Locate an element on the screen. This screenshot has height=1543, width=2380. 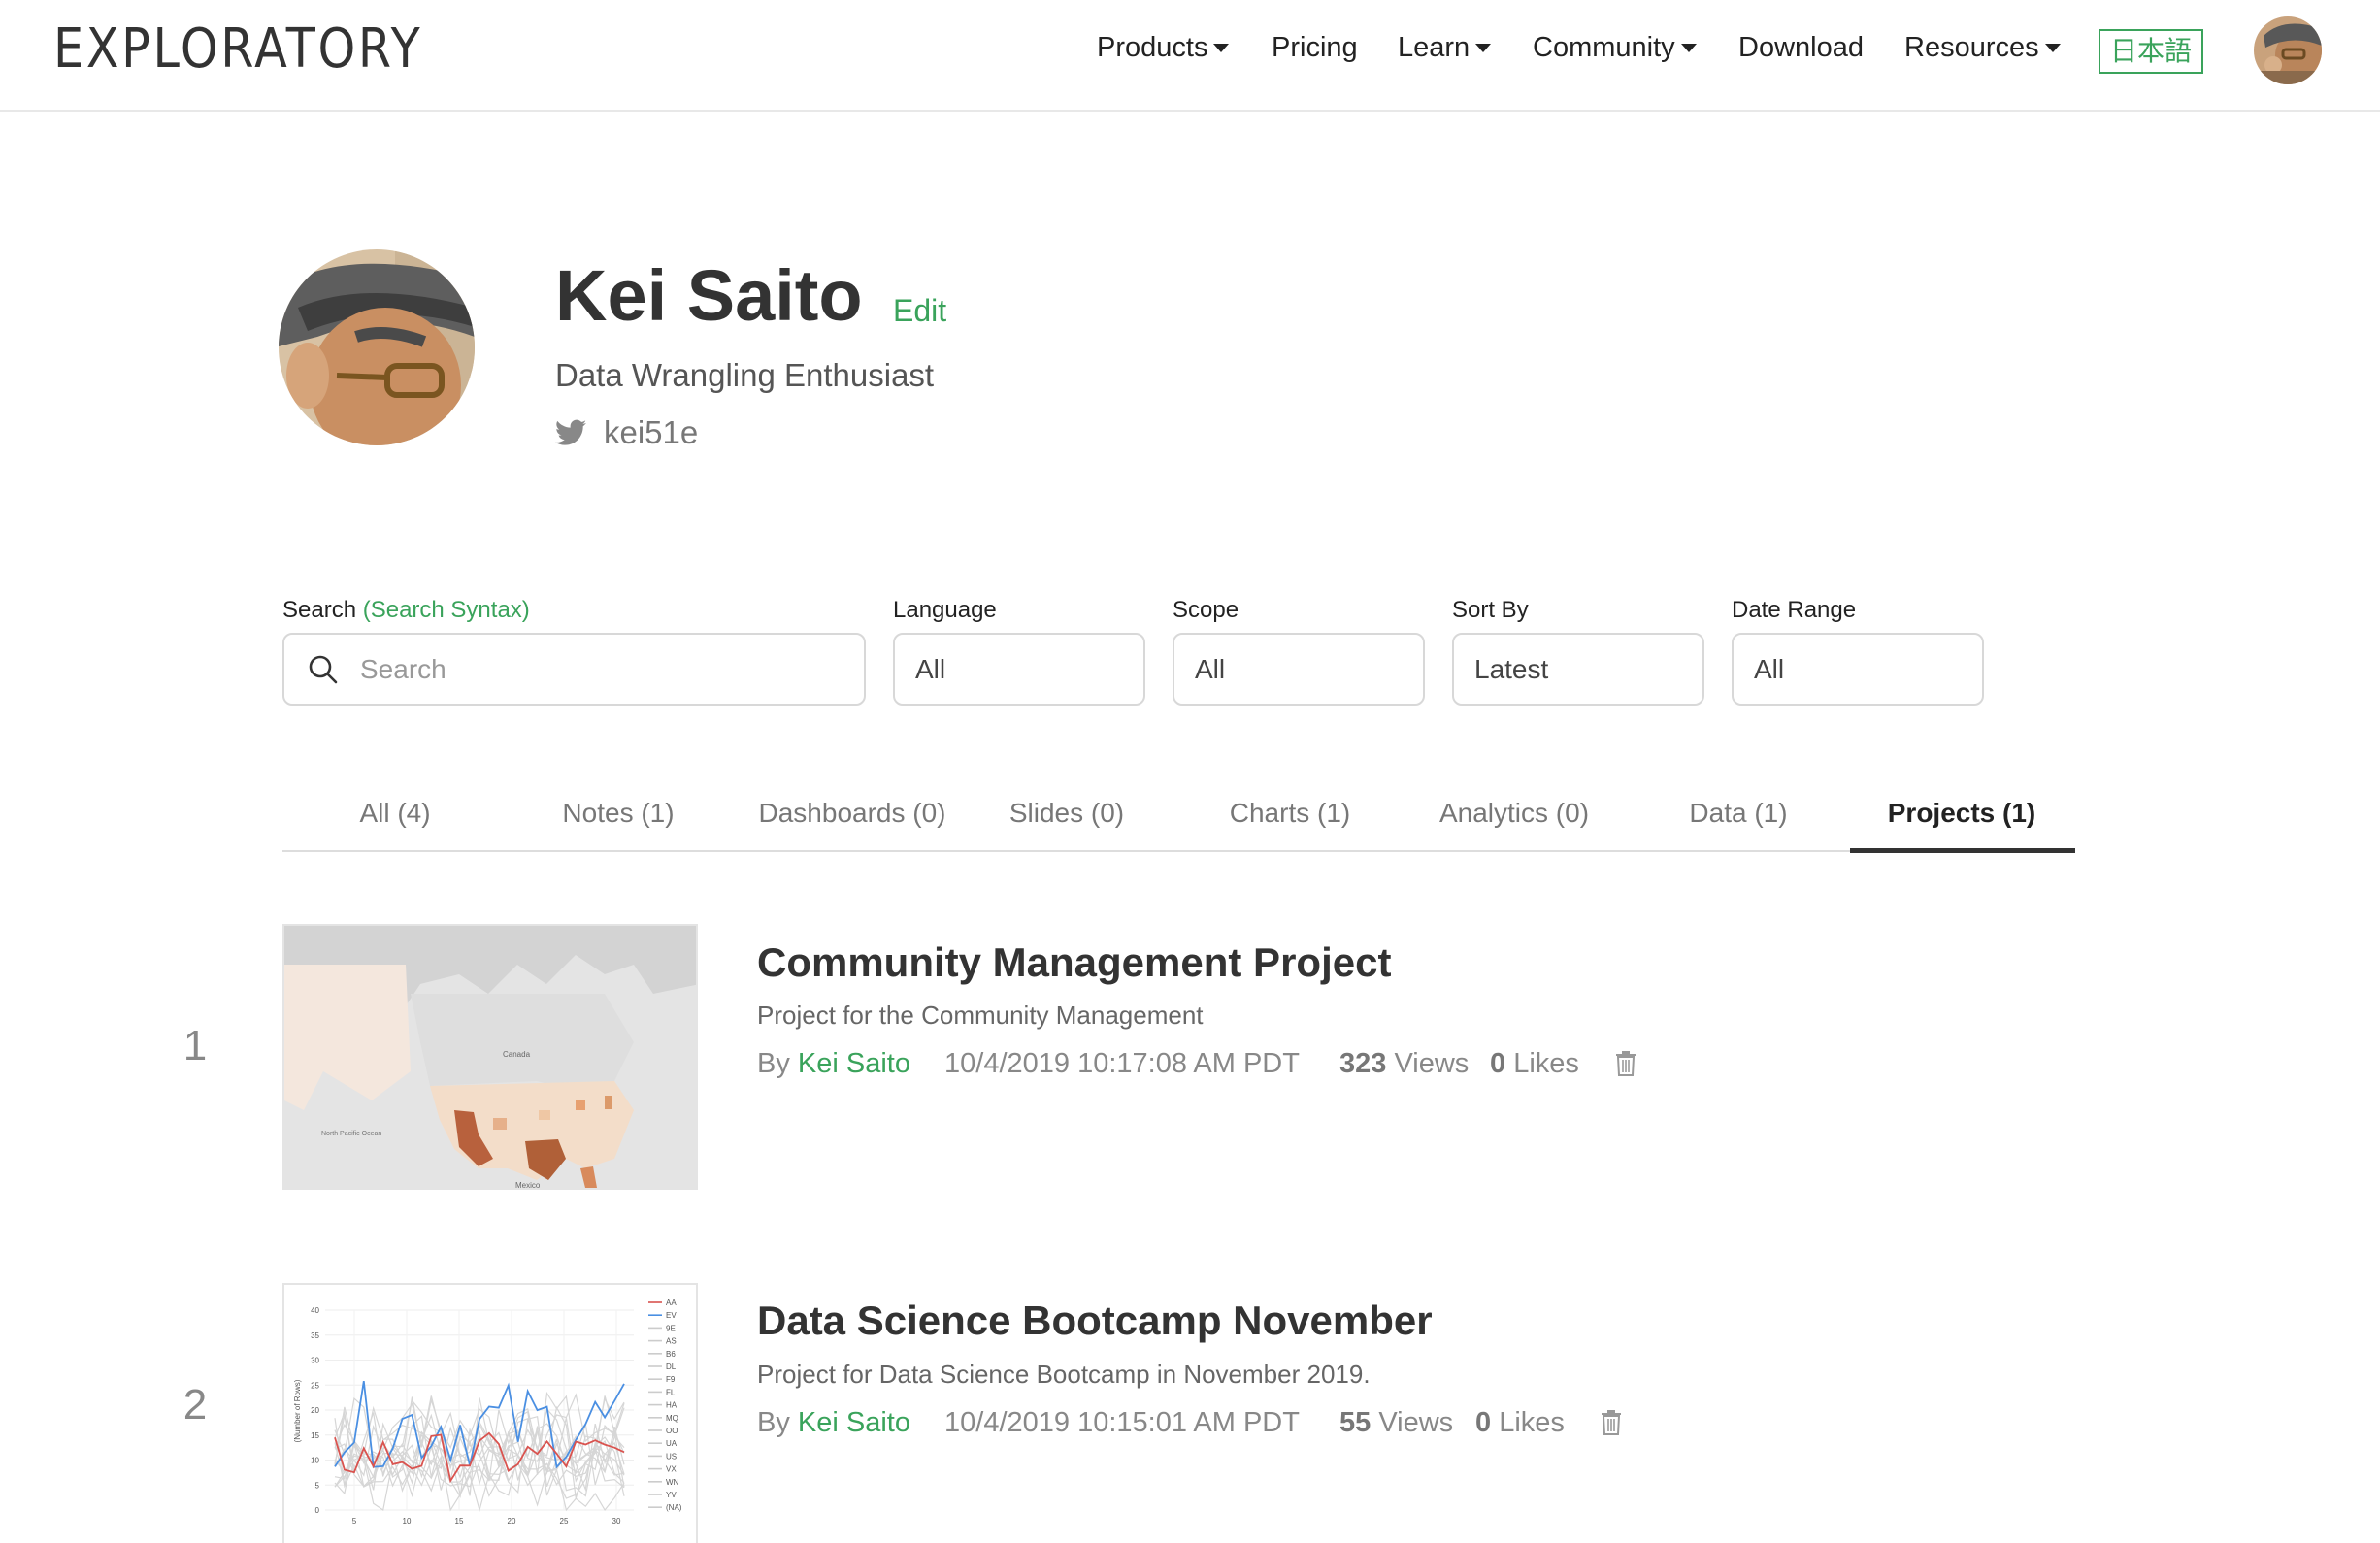
nav-community-label: Community is located at coordinates (1604, 47).